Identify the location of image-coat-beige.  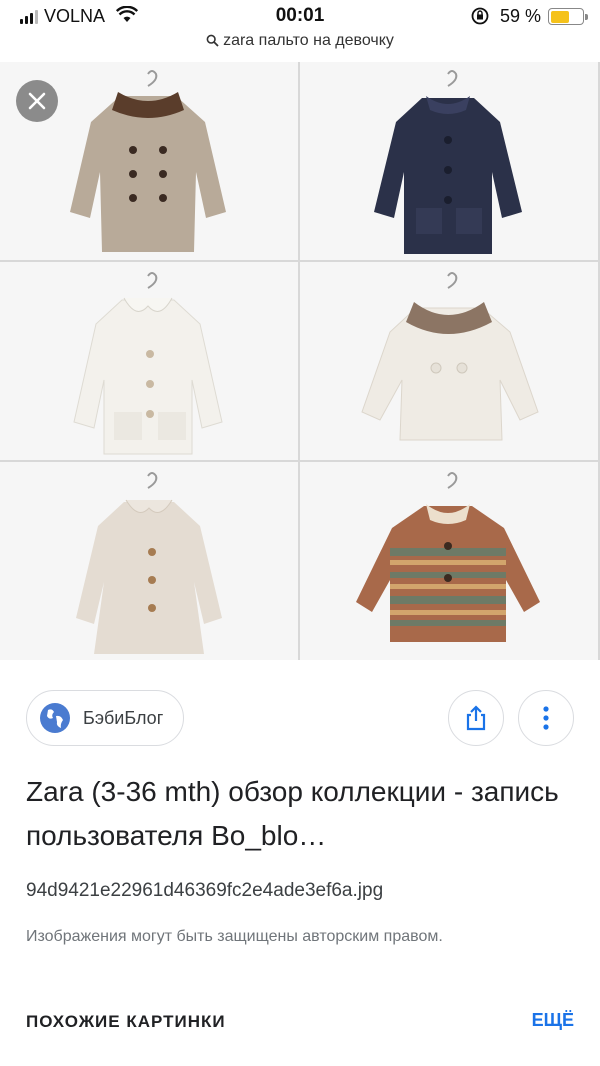
(149, 561).